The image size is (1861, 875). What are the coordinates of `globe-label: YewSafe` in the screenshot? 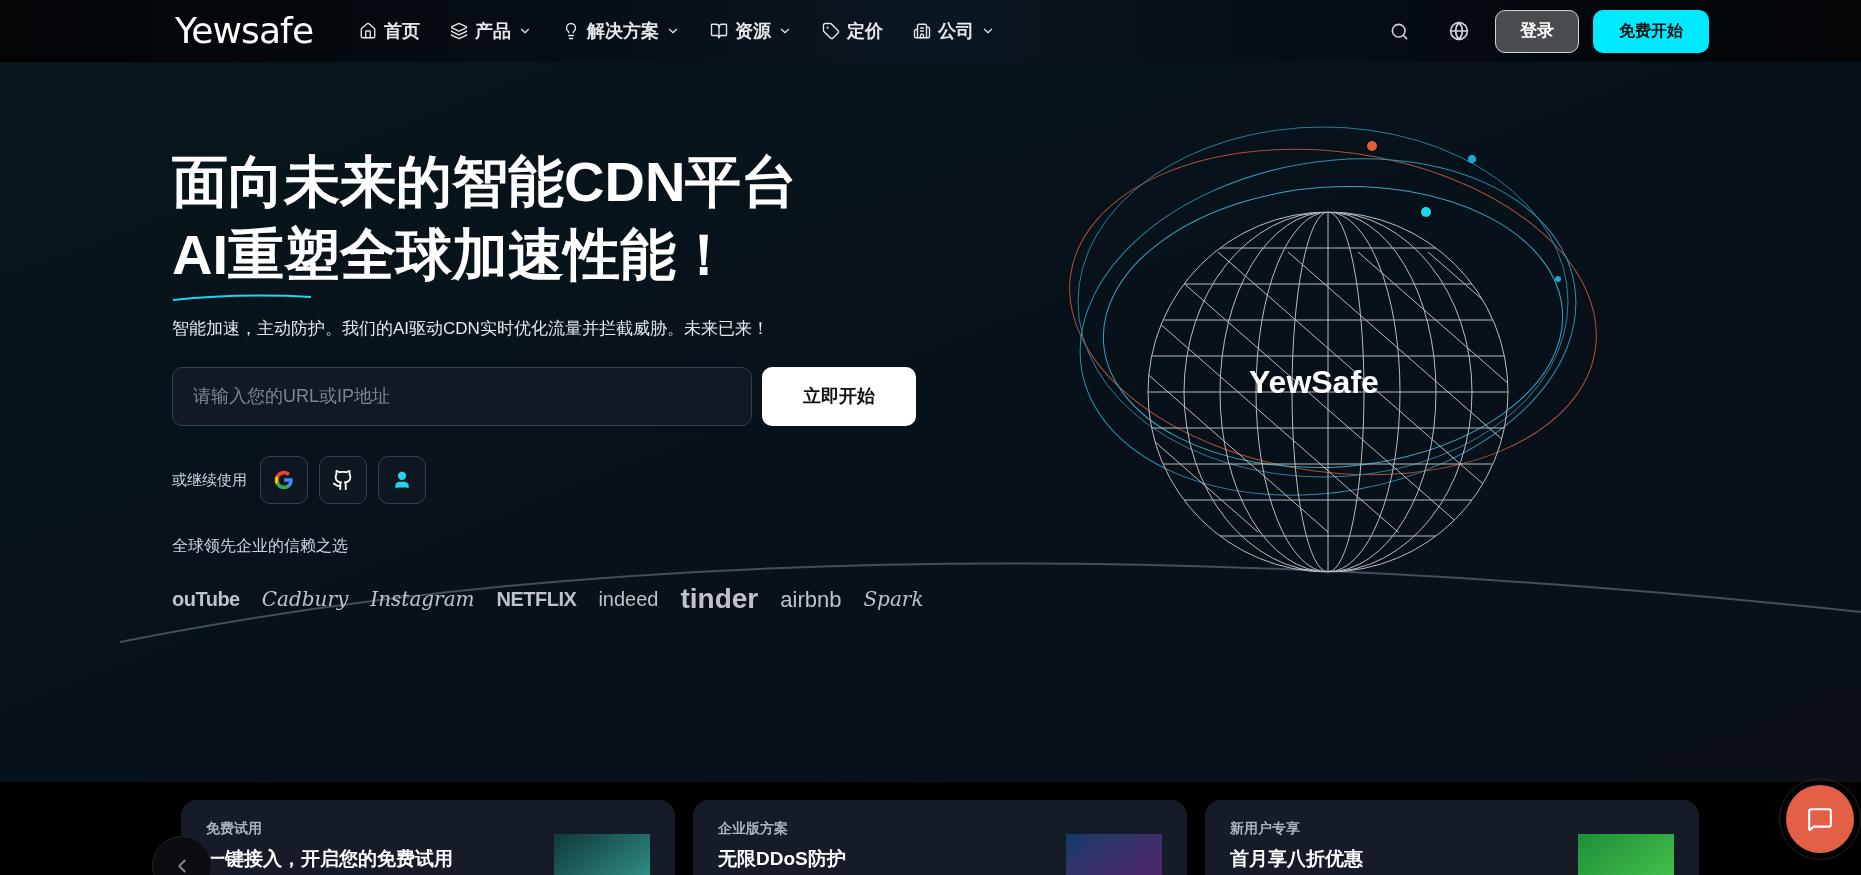 It's located at (1314, 382).